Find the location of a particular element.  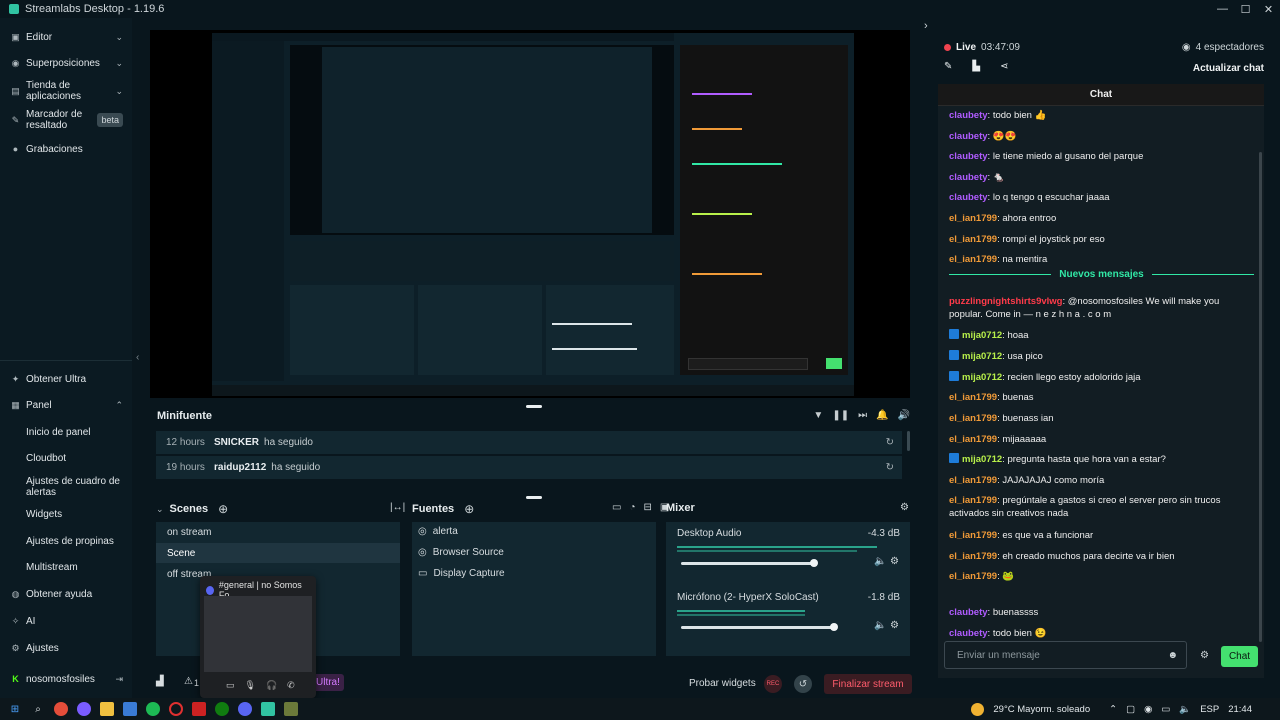

sidebar-item-editor: ▣ Editor ⌄ is located at coordinates (66, 37).